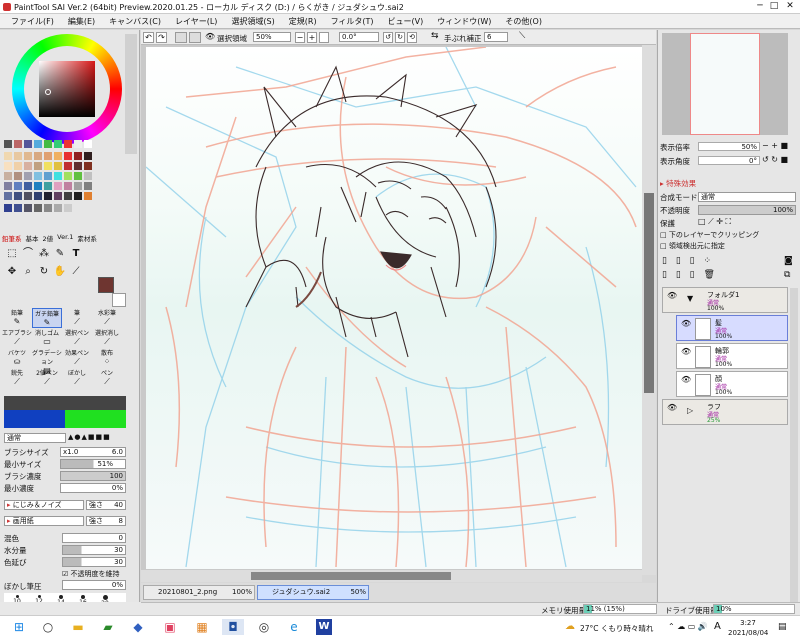 The image size is (800, 640). I want to click on keep-opacity-checkbox: ☑ 不透明度を維持, so click(91, 574).